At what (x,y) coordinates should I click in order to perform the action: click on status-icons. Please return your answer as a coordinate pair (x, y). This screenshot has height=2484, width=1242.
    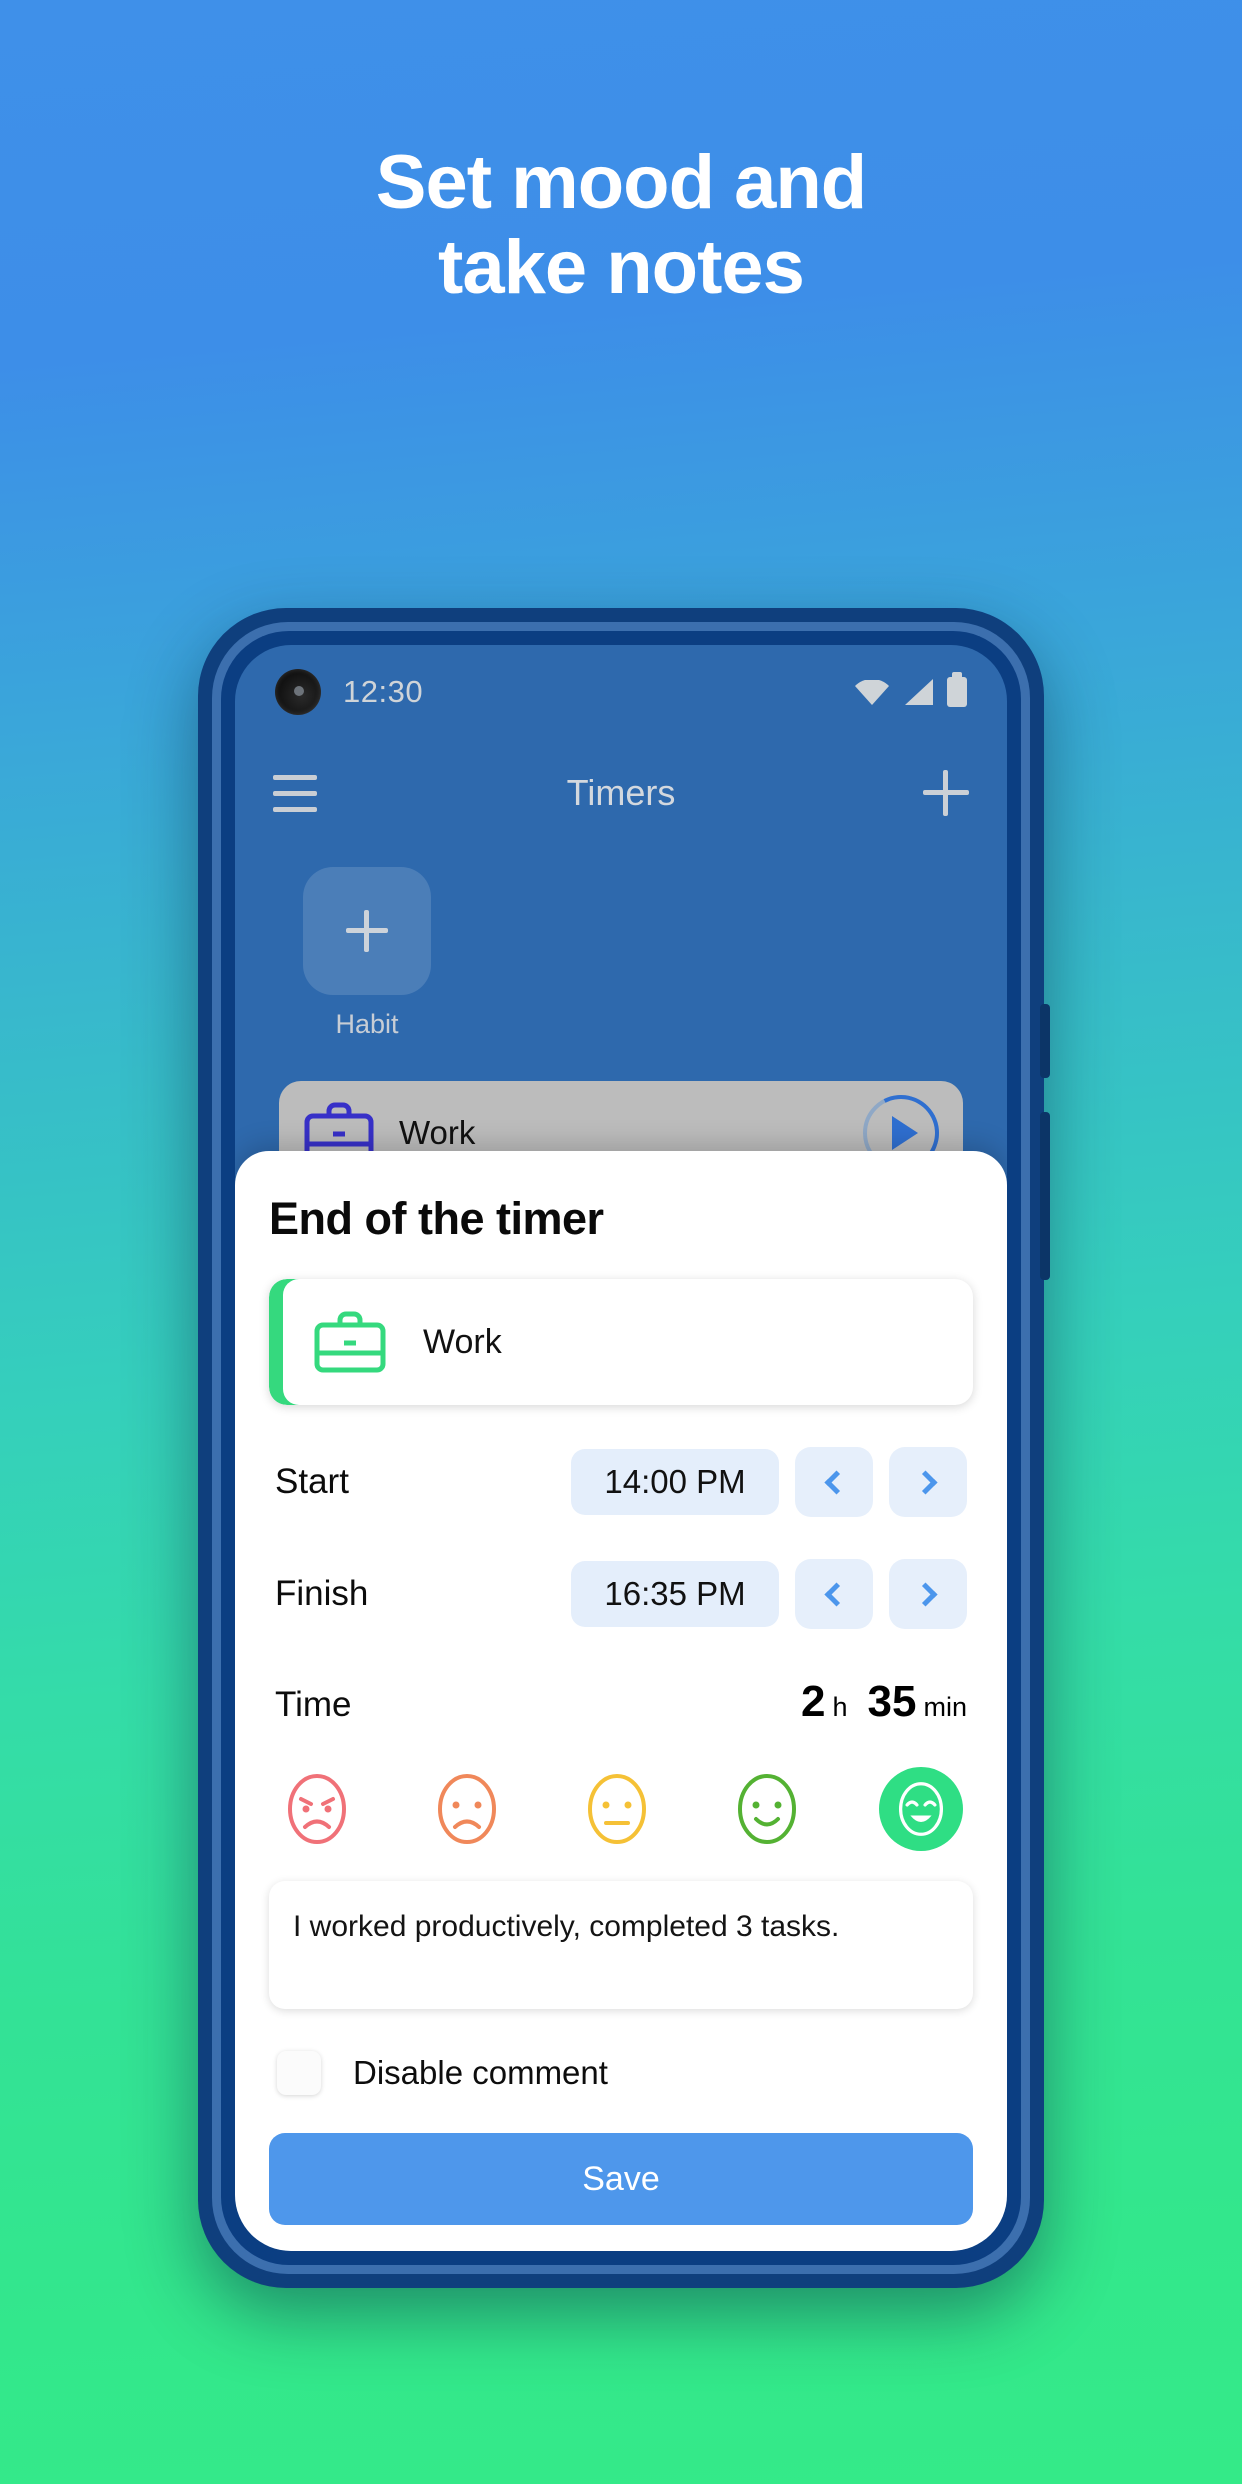
    Looking at the image, I should click on (911, 692).